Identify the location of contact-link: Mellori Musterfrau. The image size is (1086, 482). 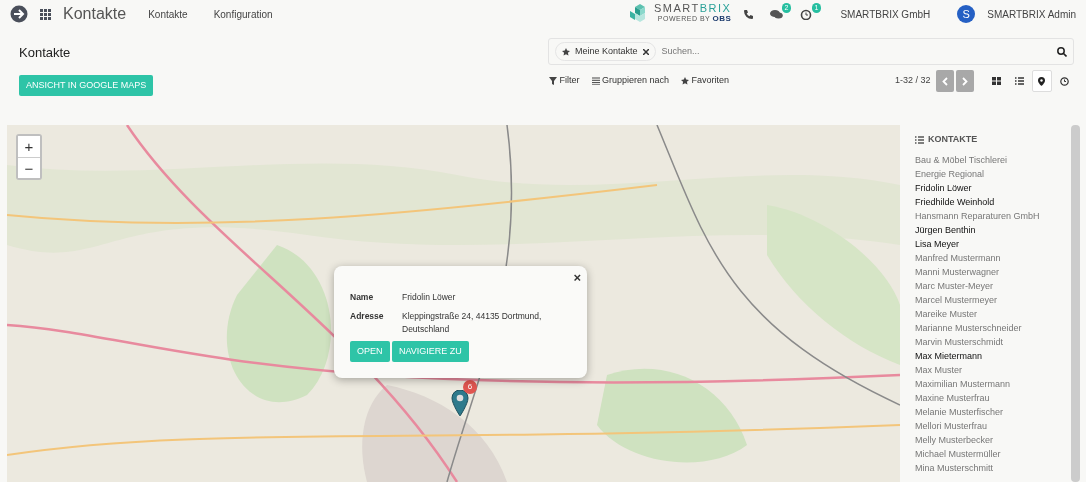
(984, 425).